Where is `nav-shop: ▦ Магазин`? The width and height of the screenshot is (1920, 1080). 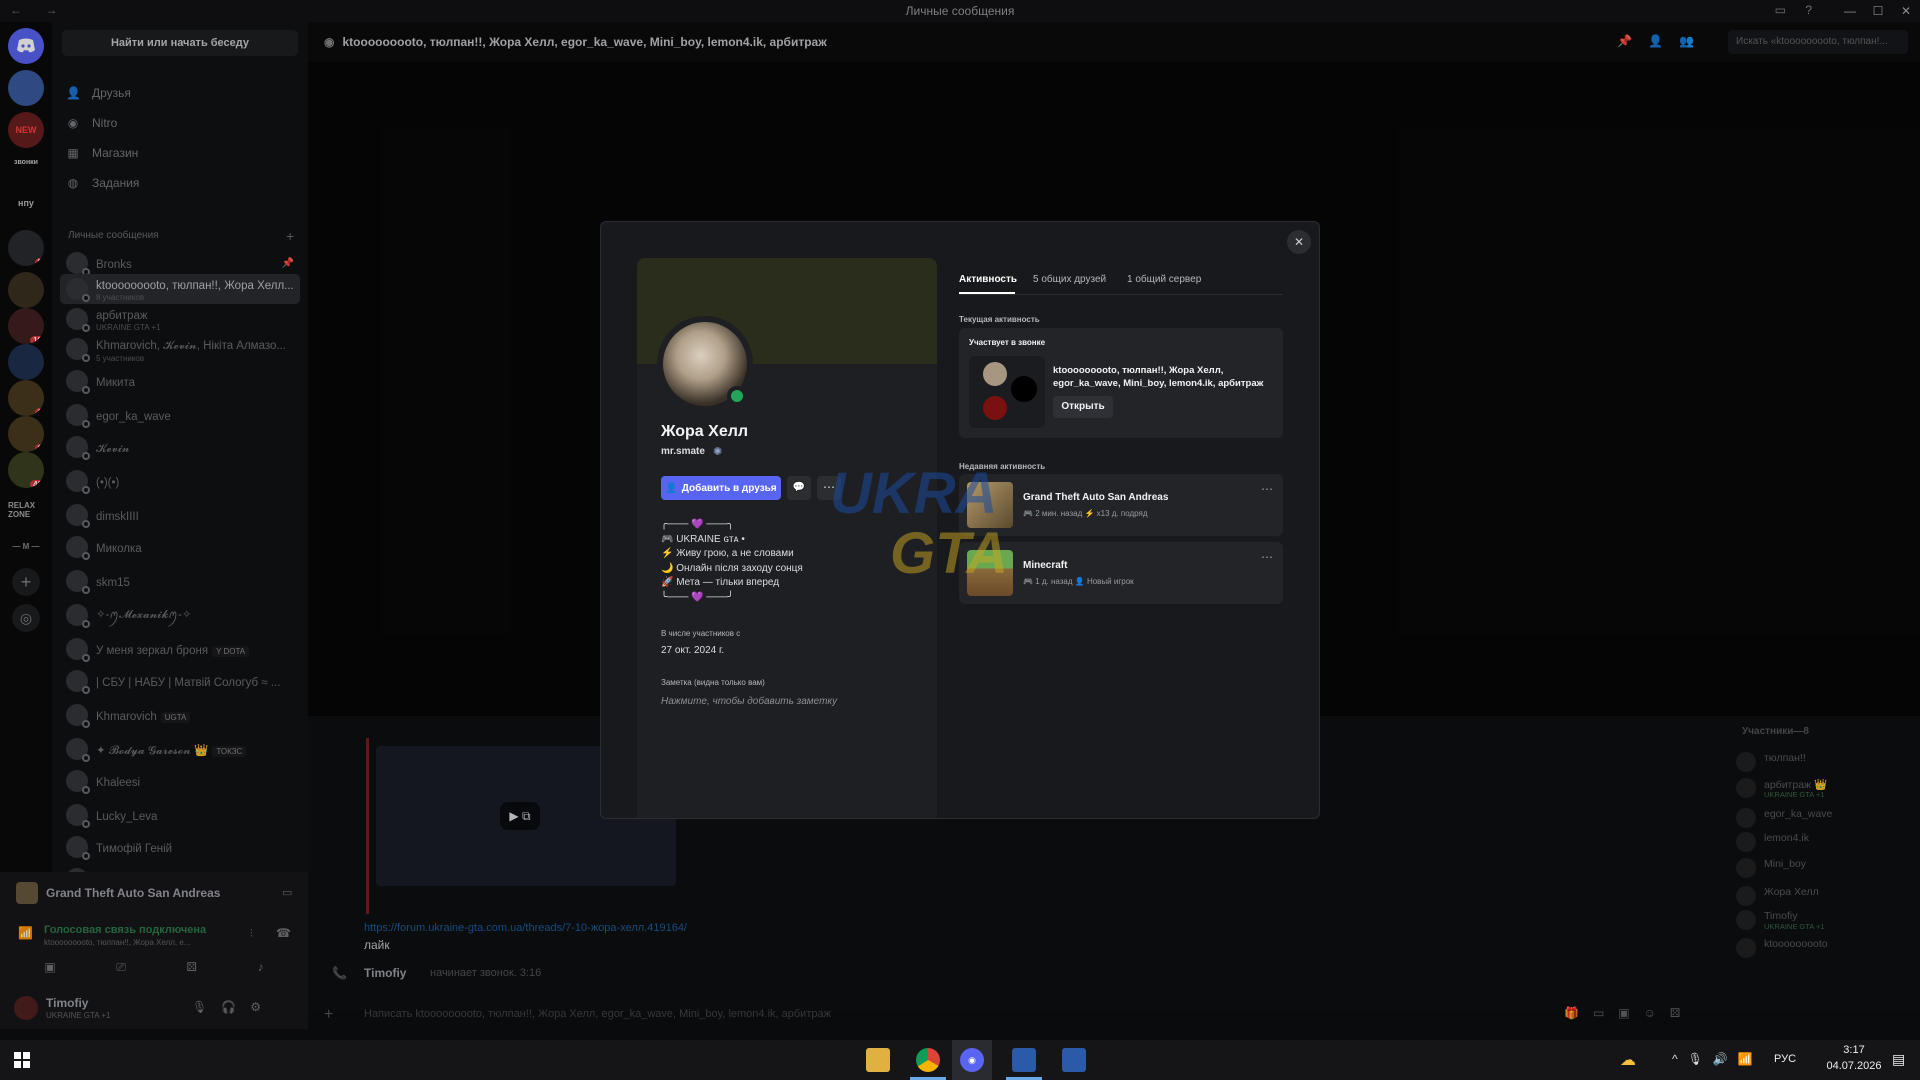
nav-shop: ▦ Магазин is located at coordinates (102, 153).